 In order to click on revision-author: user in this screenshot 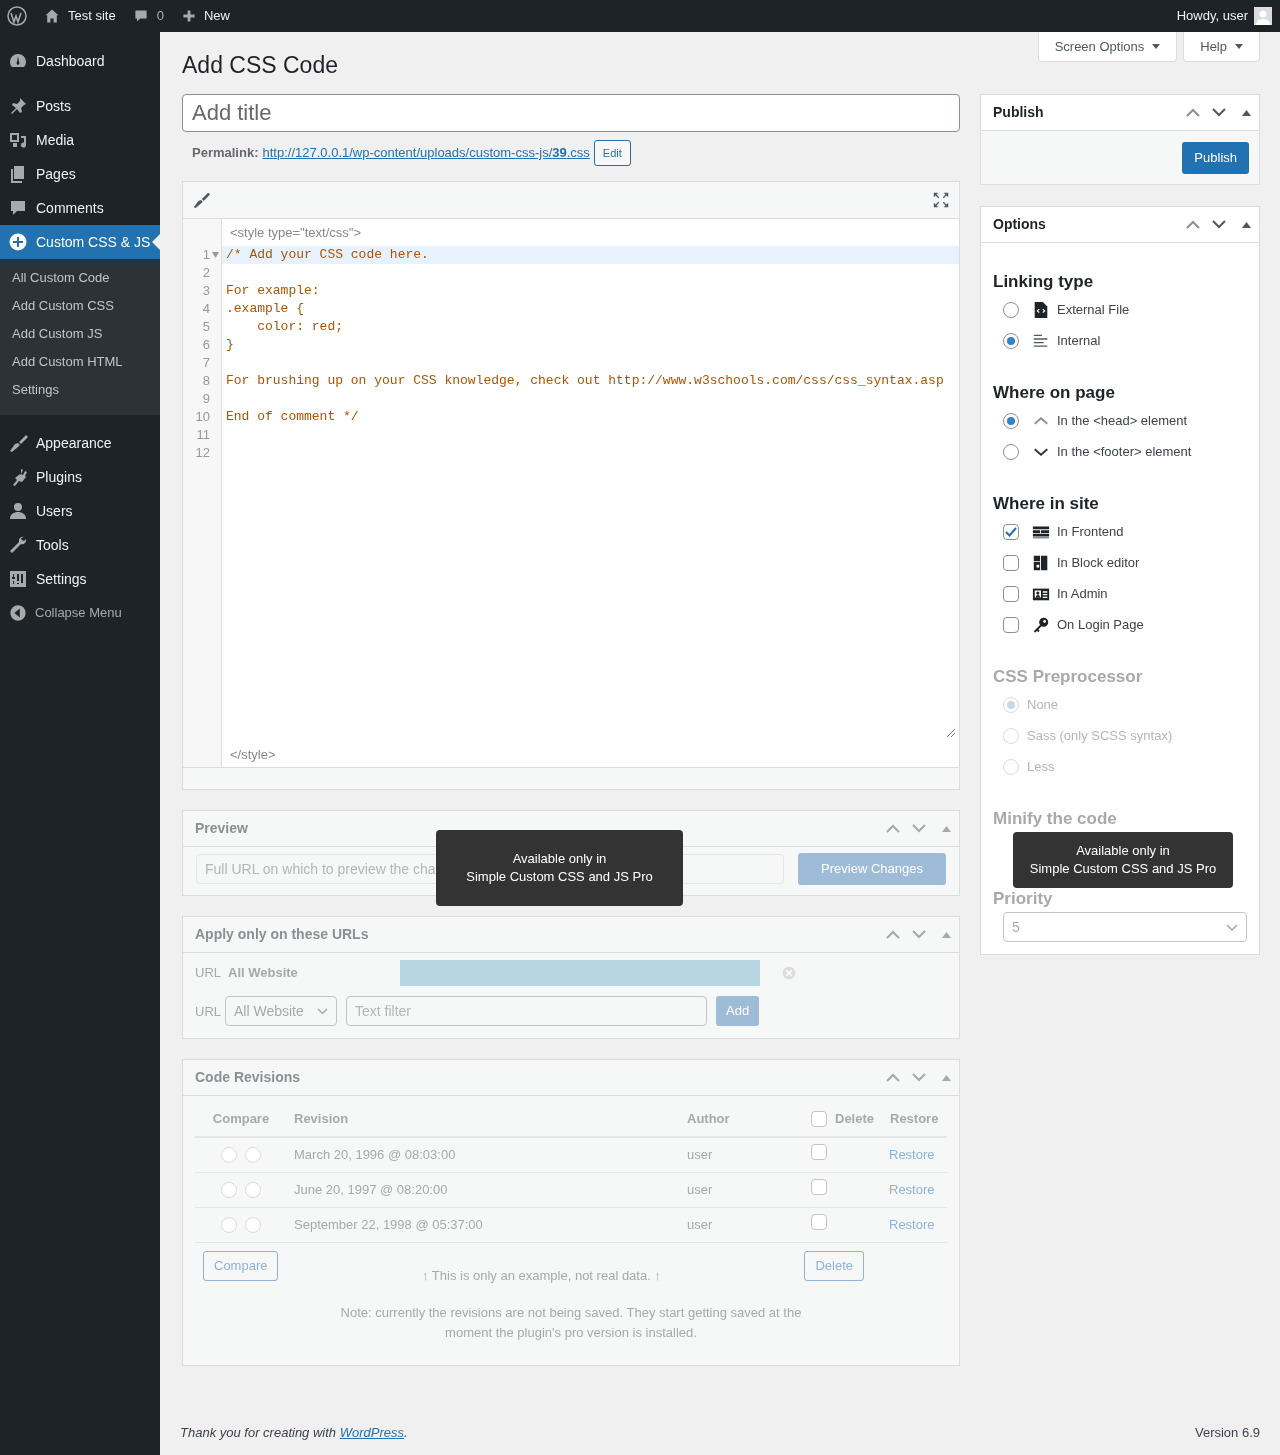, I will do `click(700, 1155)`.